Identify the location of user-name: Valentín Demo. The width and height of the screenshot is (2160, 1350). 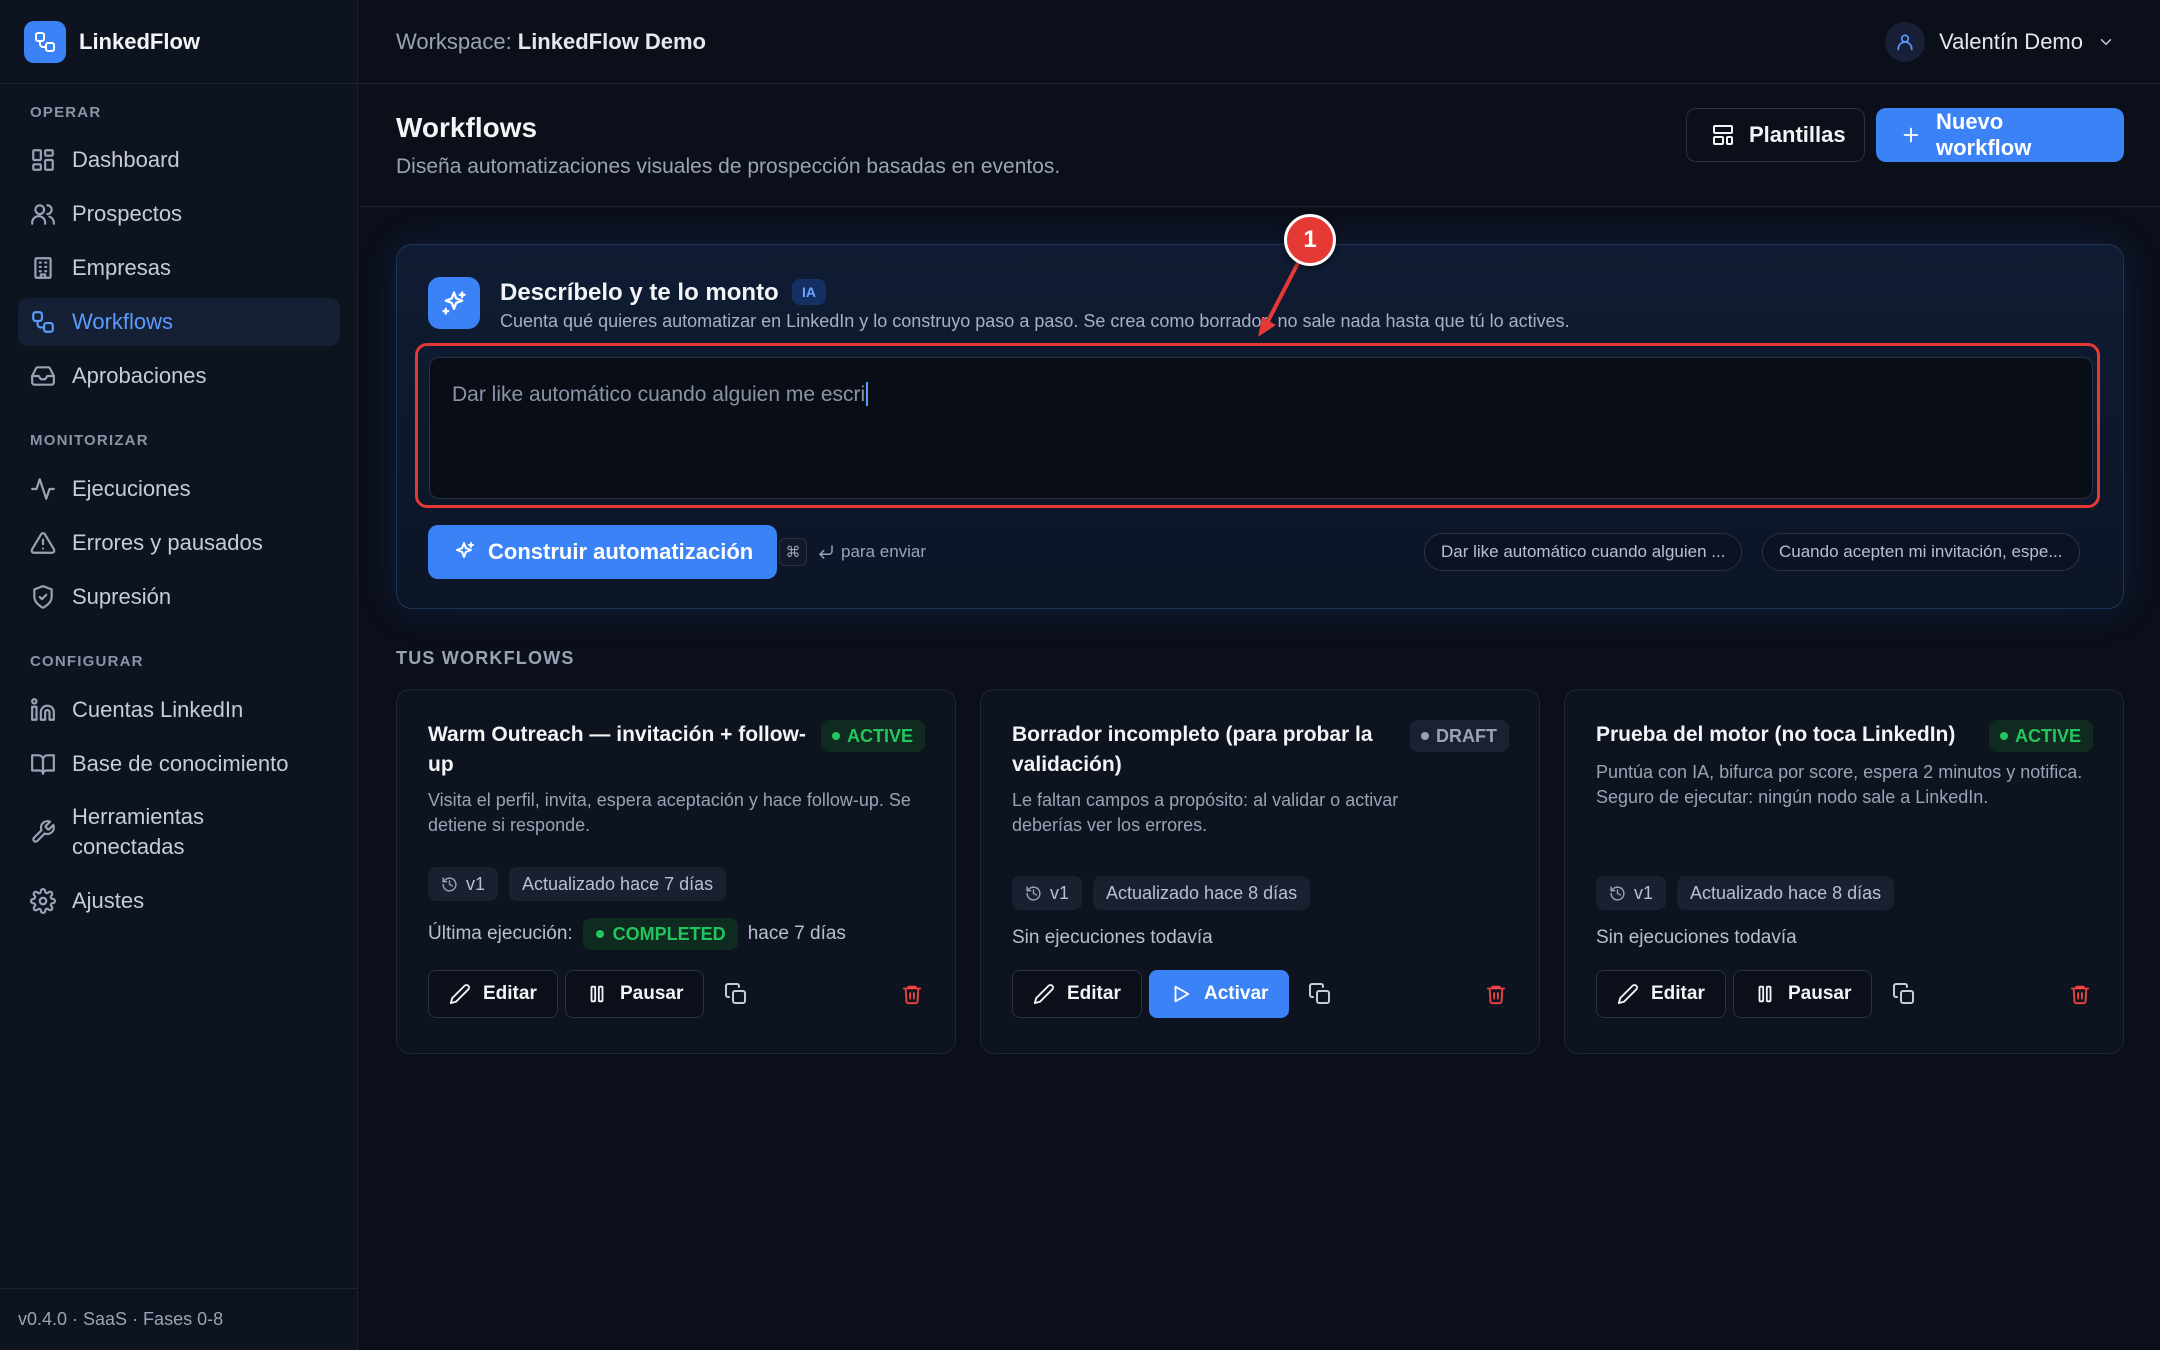
(2011, 41).